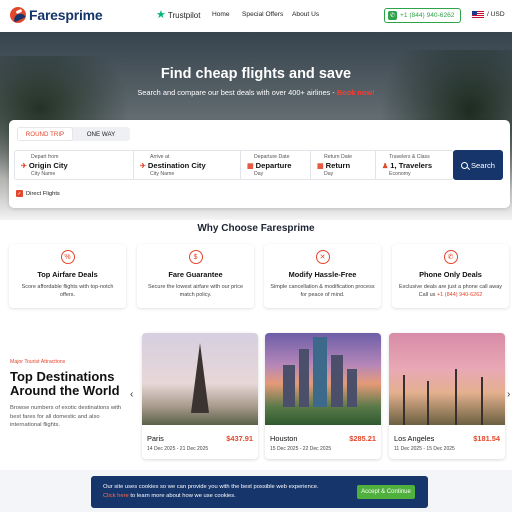 This screenshot has width=512, height=512. I want to click on eiffel-tower-shape, so click(200, 378).